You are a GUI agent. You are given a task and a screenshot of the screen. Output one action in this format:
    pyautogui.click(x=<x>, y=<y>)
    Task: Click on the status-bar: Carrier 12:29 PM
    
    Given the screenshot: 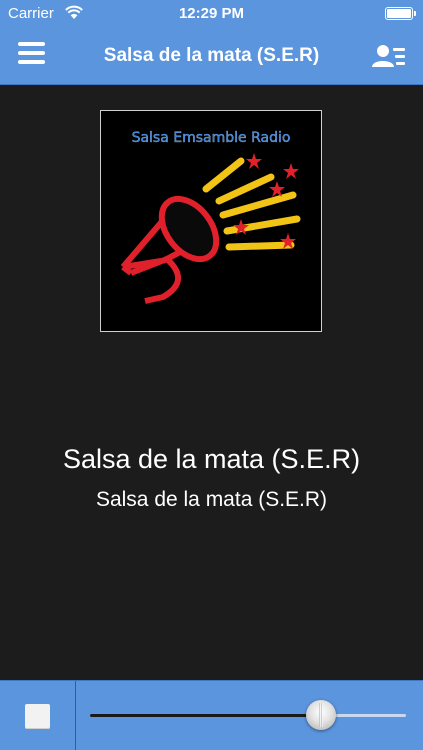 What is the action you would take?
    pyautogui.click(x=211, y=14)
    